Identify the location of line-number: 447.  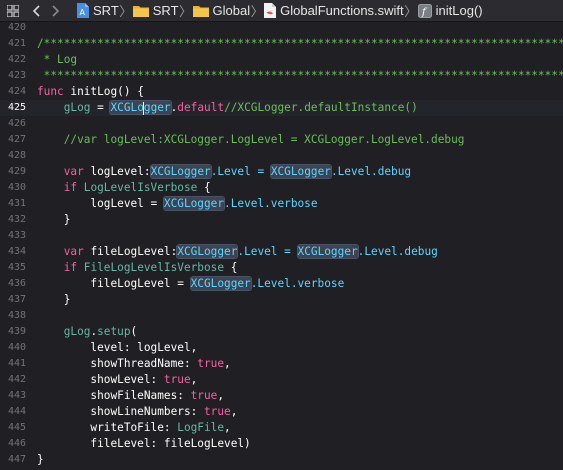
(16, 459).